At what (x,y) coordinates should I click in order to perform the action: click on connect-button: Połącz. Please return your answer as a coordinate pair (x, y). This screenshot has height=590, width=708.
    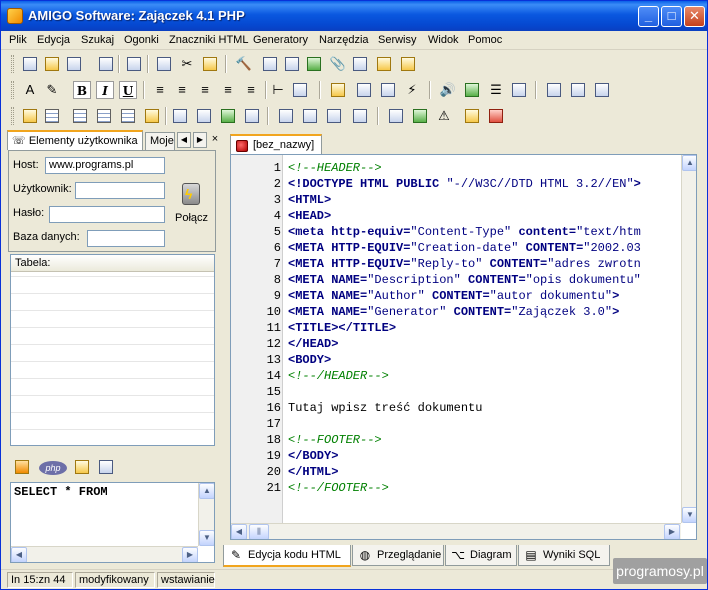
    Looking at the image, I should click on (191, 218).